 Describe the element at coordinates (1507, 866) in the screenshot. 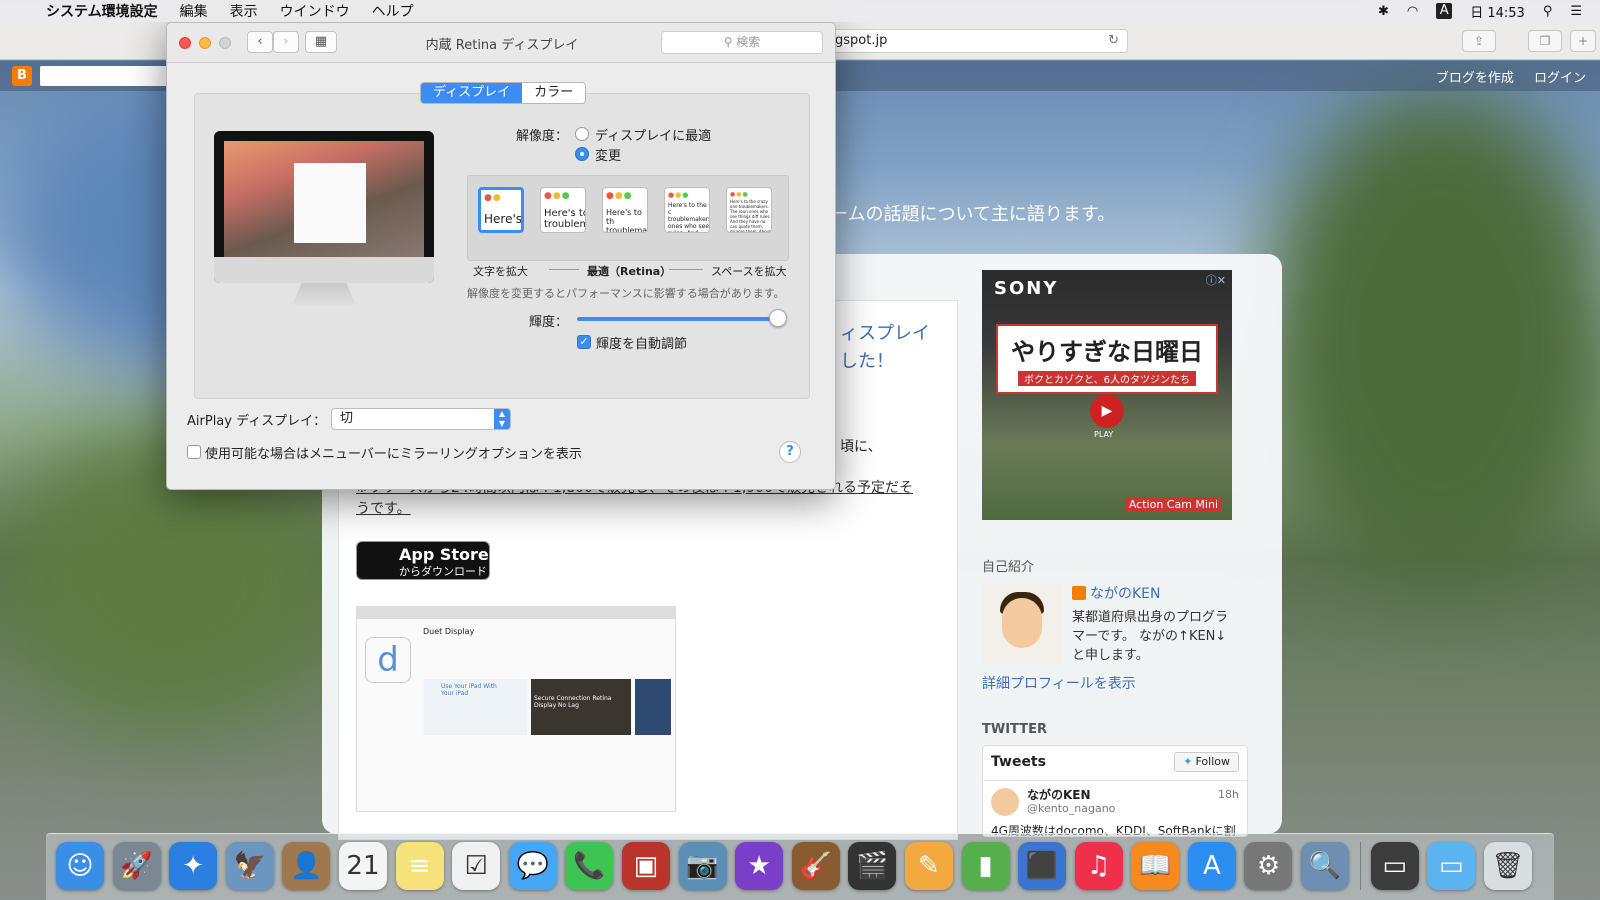

I see `trash-icon: 🗑` at that location.